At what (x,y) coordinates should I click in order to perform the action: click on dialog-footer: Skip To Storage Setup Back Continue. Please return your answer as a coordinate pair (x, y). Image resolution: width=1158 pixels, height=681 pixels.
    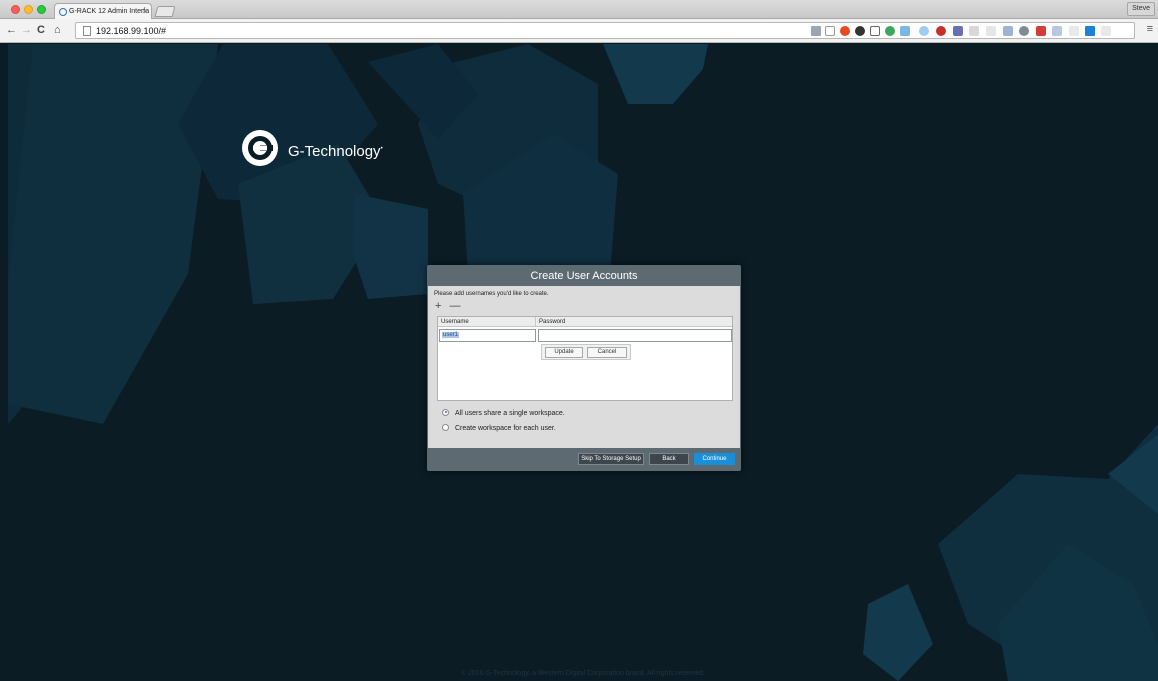
    Looking at the image, I should click on (584, 459).